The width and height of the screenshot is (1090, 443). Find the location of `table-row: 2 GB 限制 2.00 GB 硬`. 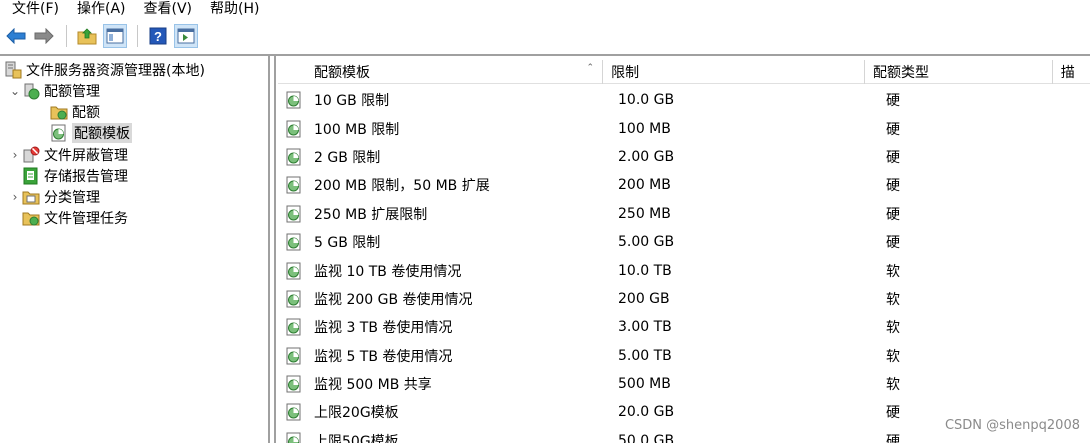

table-row: 2 GB 限制 2.00 GB 硬 is located at coordinates (684, 157).